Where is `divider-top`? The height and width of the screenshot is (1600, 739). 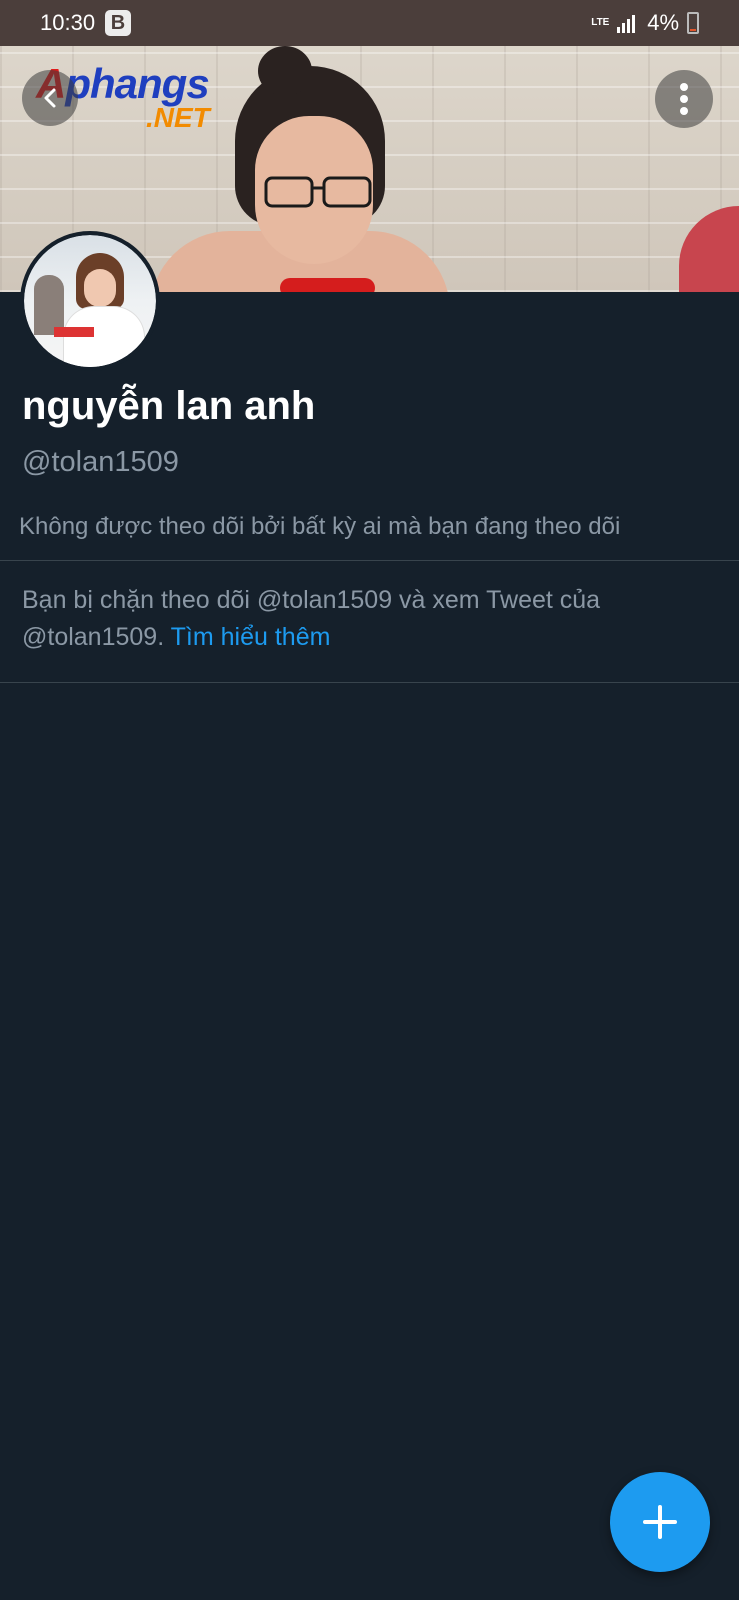
divider-top is located at coordinates (369, 560).